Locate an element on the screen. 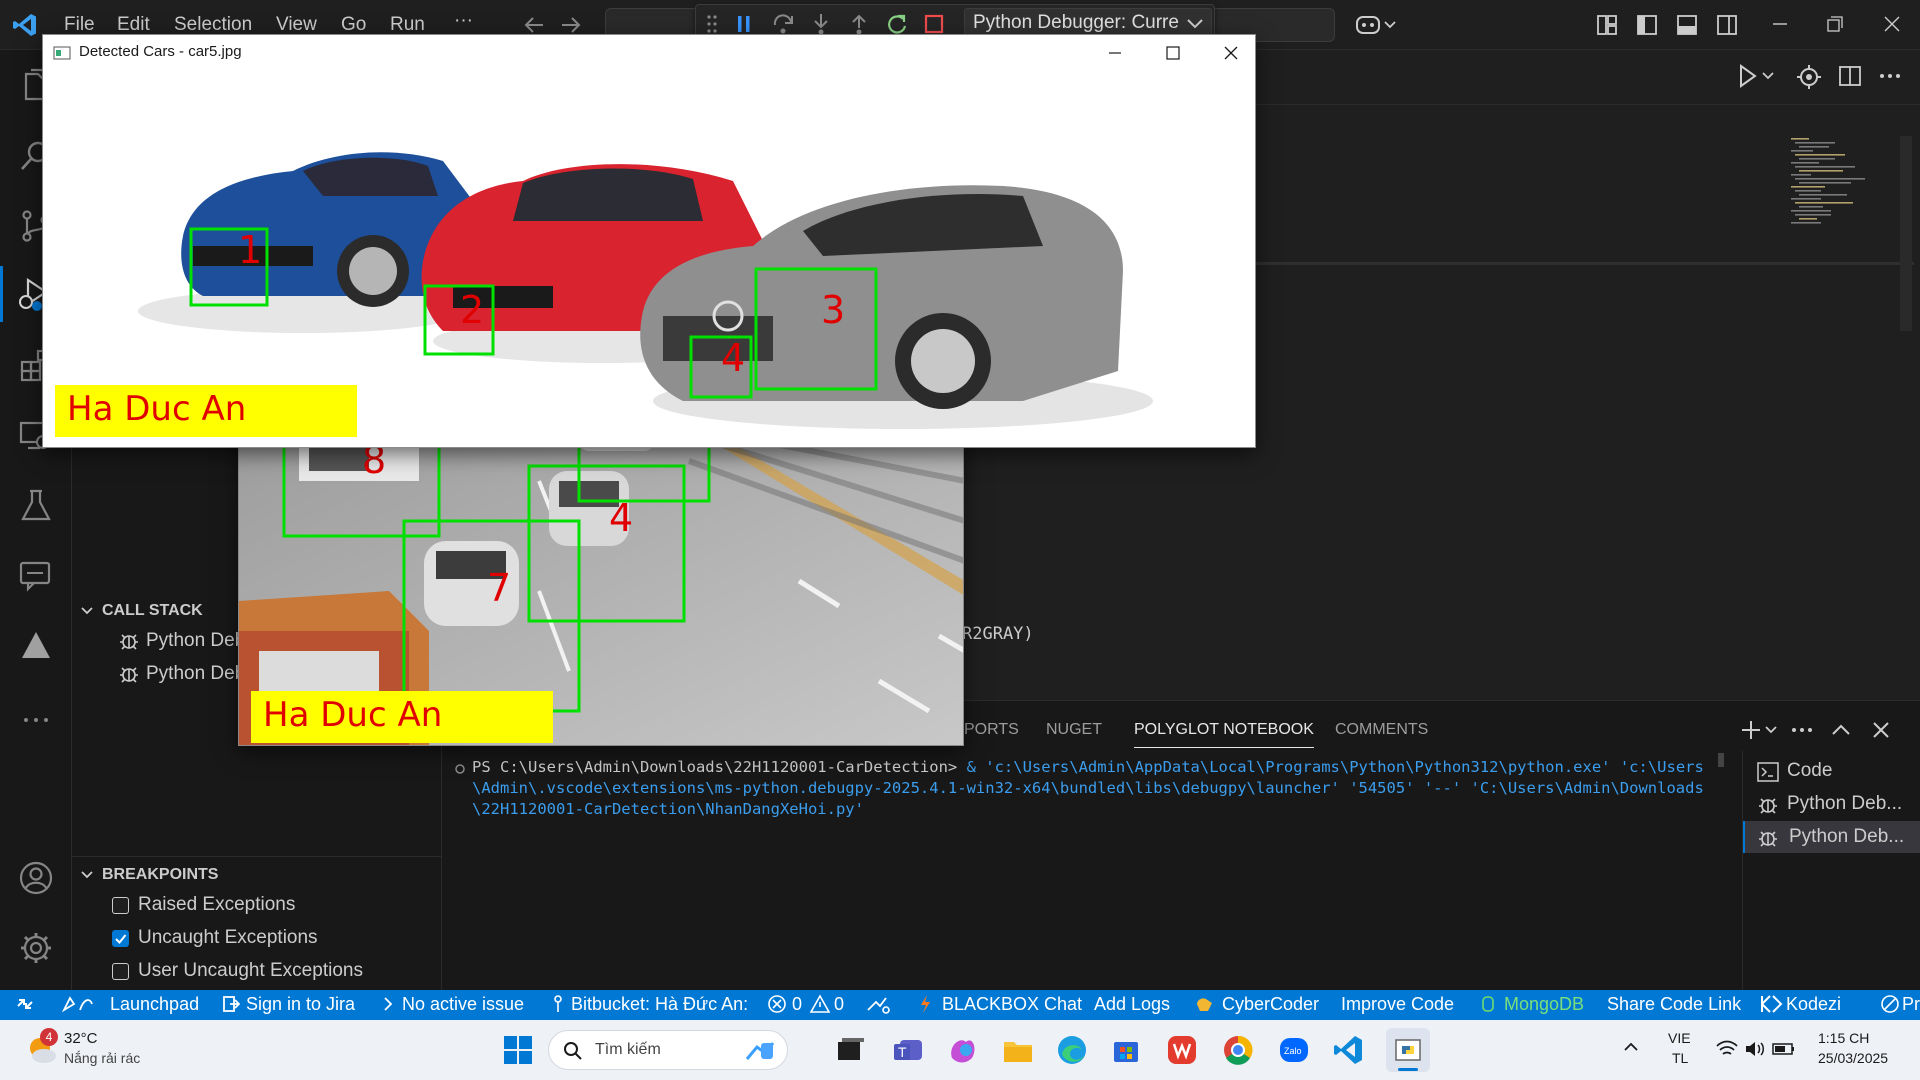 The image size is (1920, 1080). tray-chevron-up-icon is located at coordinates (1631, 1047).